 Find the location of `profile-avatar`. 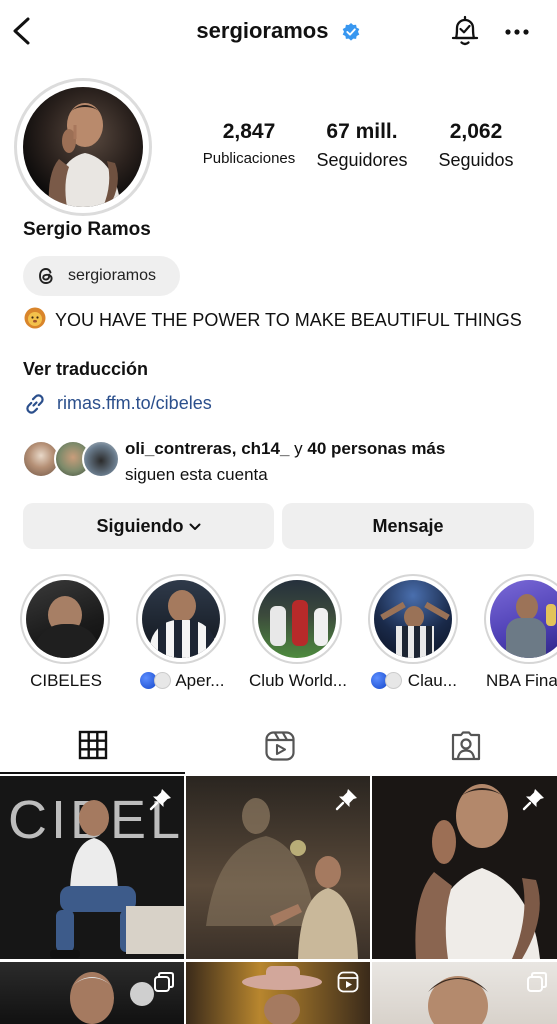

profile-avatar is located at coordinates (83, 147).